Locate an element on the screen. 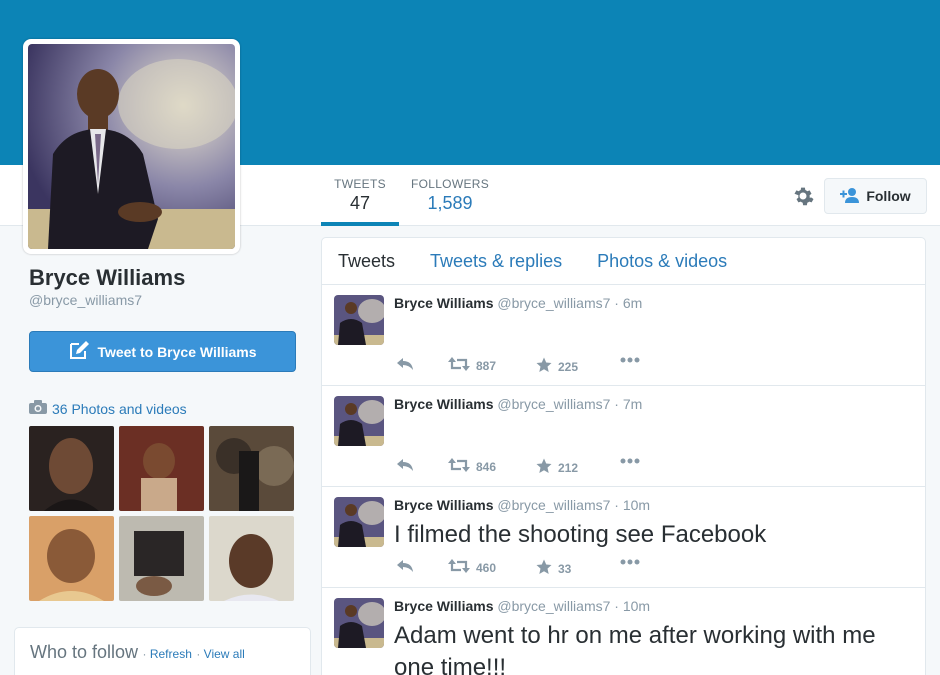  view-all-link: View all is located at coordinates (224, 654).